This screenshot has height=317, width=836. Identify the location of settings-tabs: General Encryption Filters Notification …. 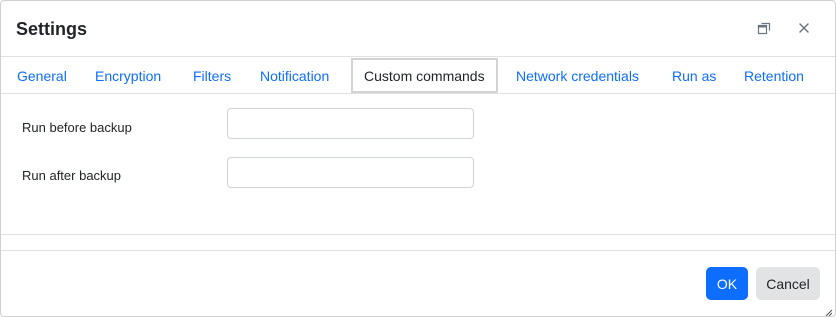
(418, 75).